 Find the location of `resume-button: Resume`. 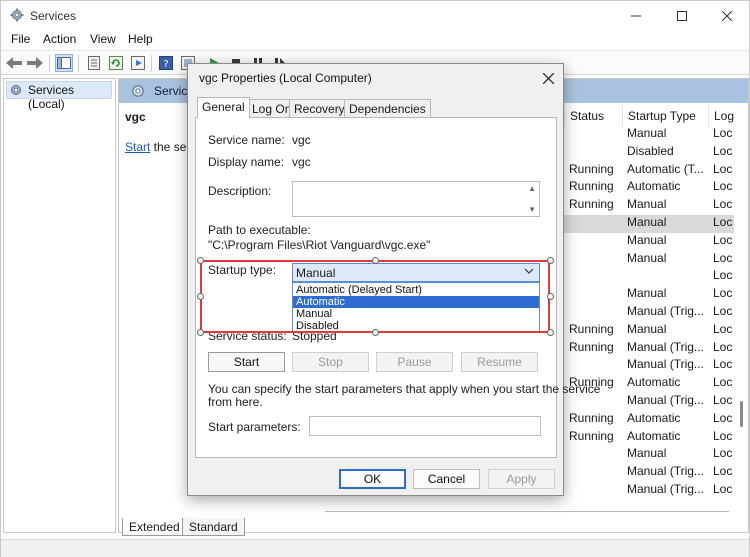

resume-button: Resume is located at coordinates (499, 362).